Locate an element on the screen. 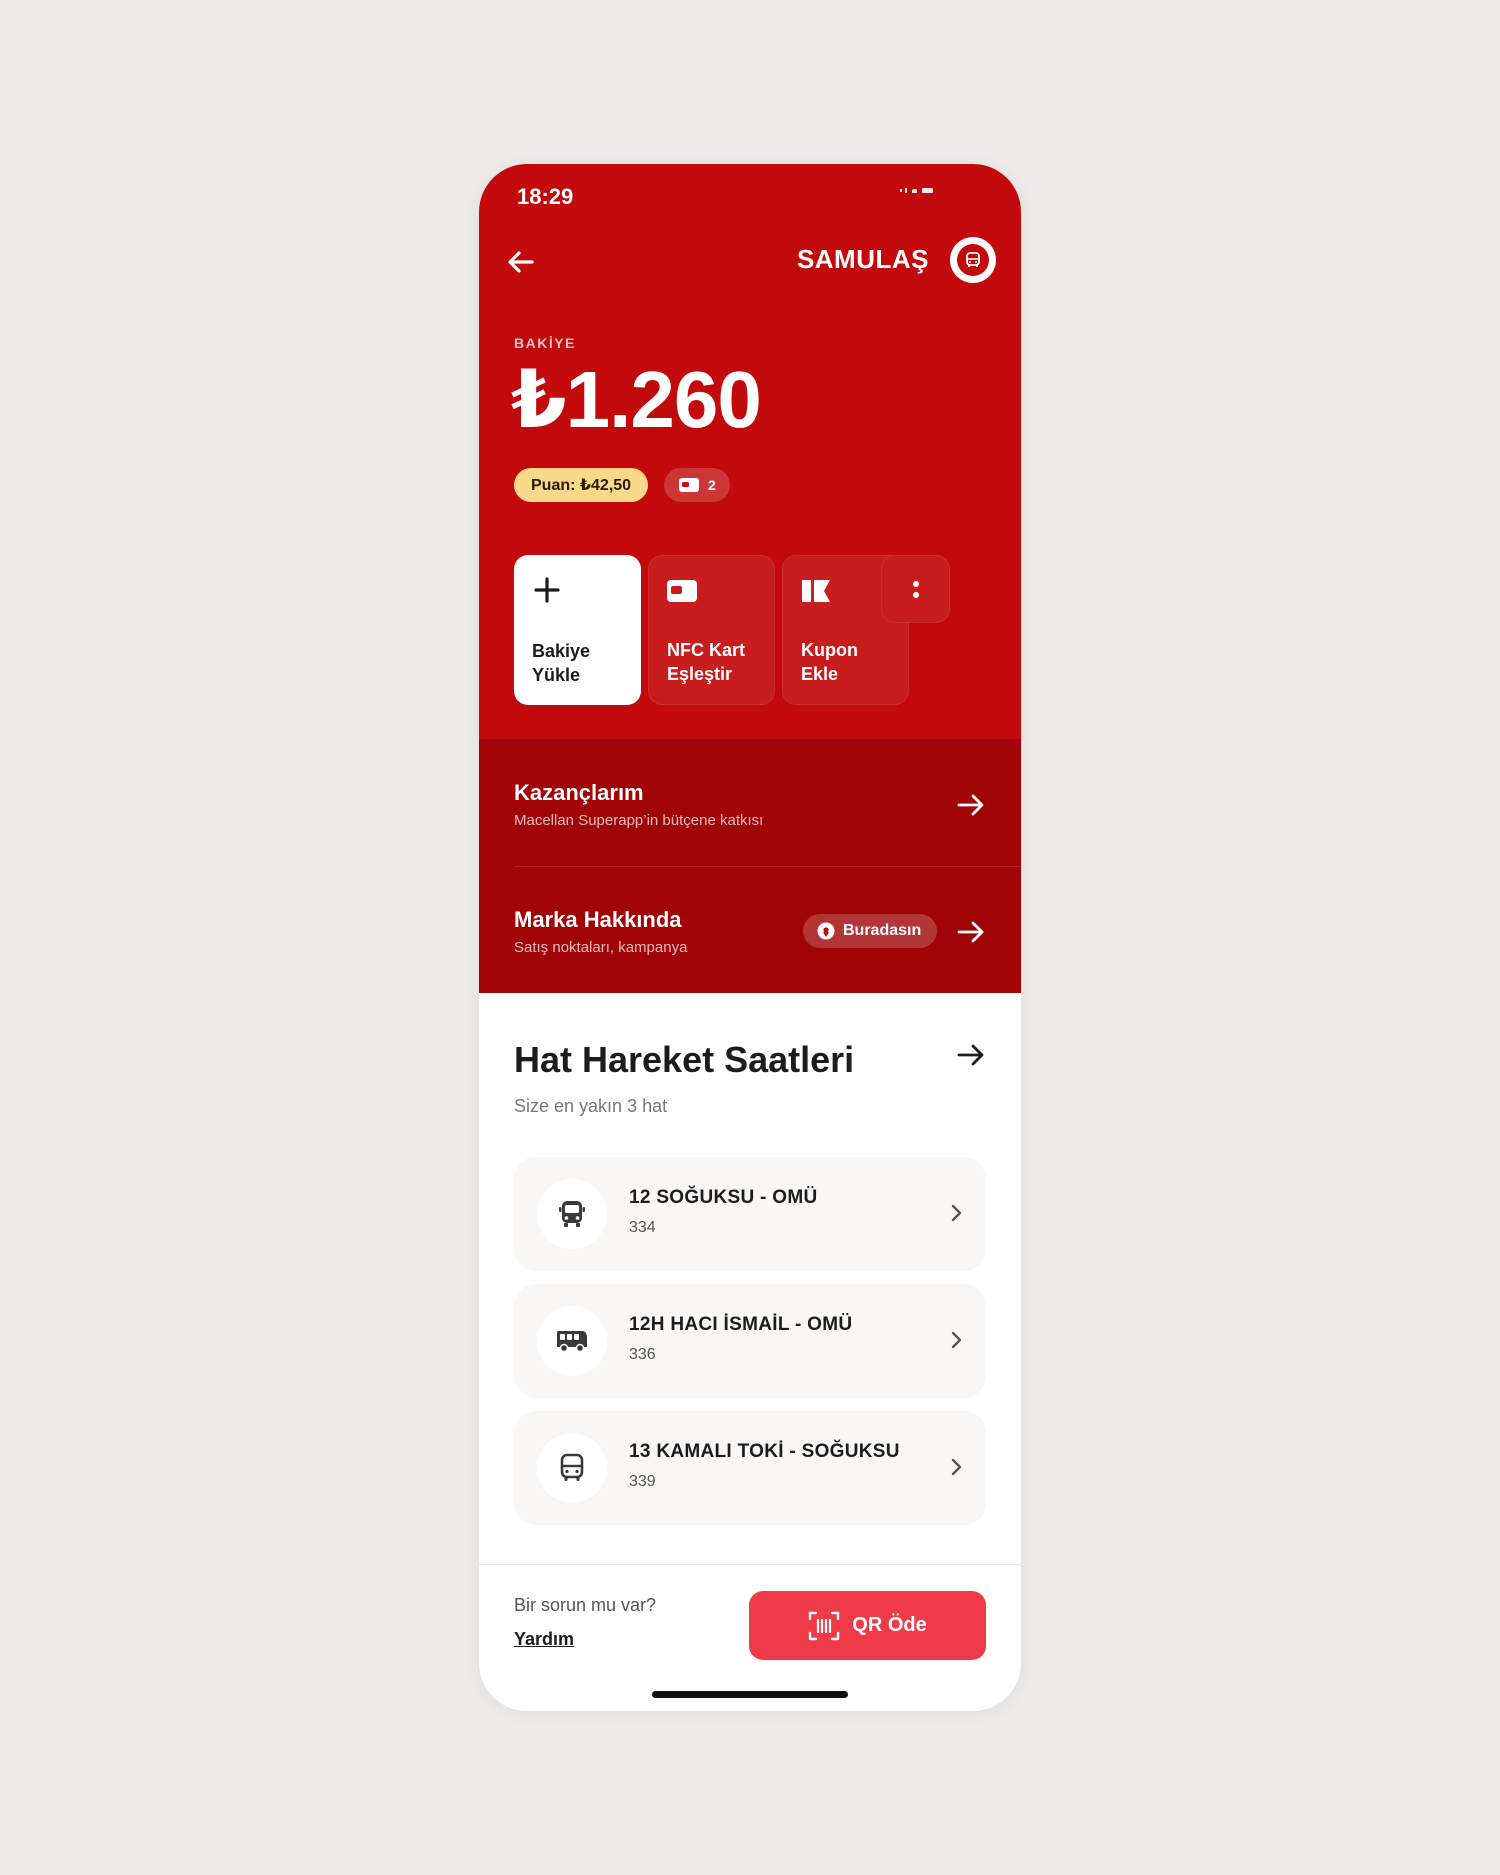 The height and width of the screenshot is (1875, 1500). arrow-left-icon is located at coordinates (521, 262).